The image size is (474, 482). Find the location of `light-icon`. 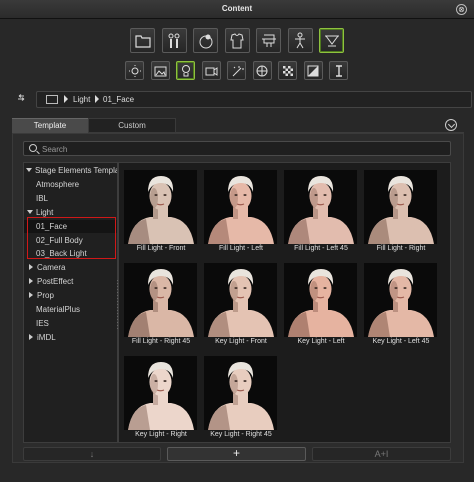

light-icon is located at coordinates (185, 70).